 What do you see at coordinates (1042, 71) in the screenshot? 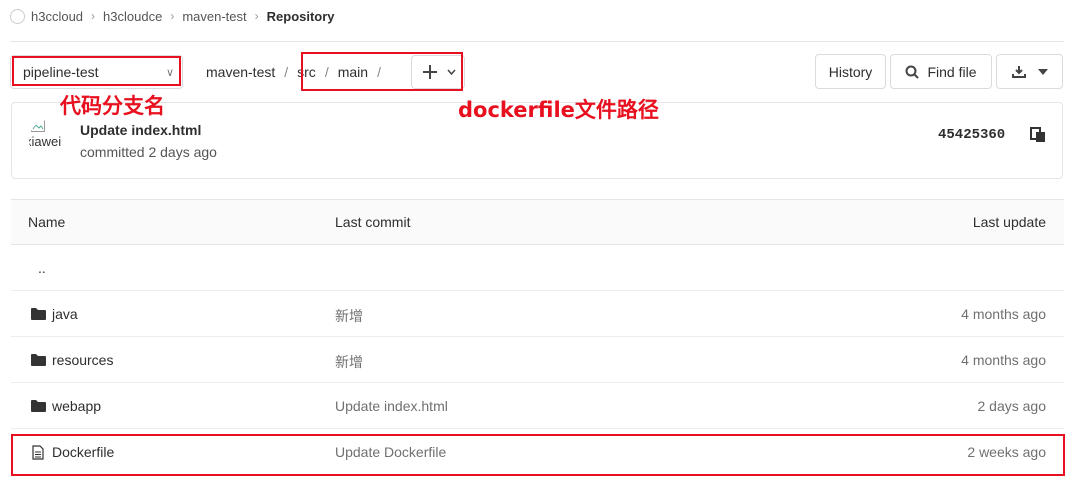
I see `caret-down-icon` at bounding box center [1042, 71].